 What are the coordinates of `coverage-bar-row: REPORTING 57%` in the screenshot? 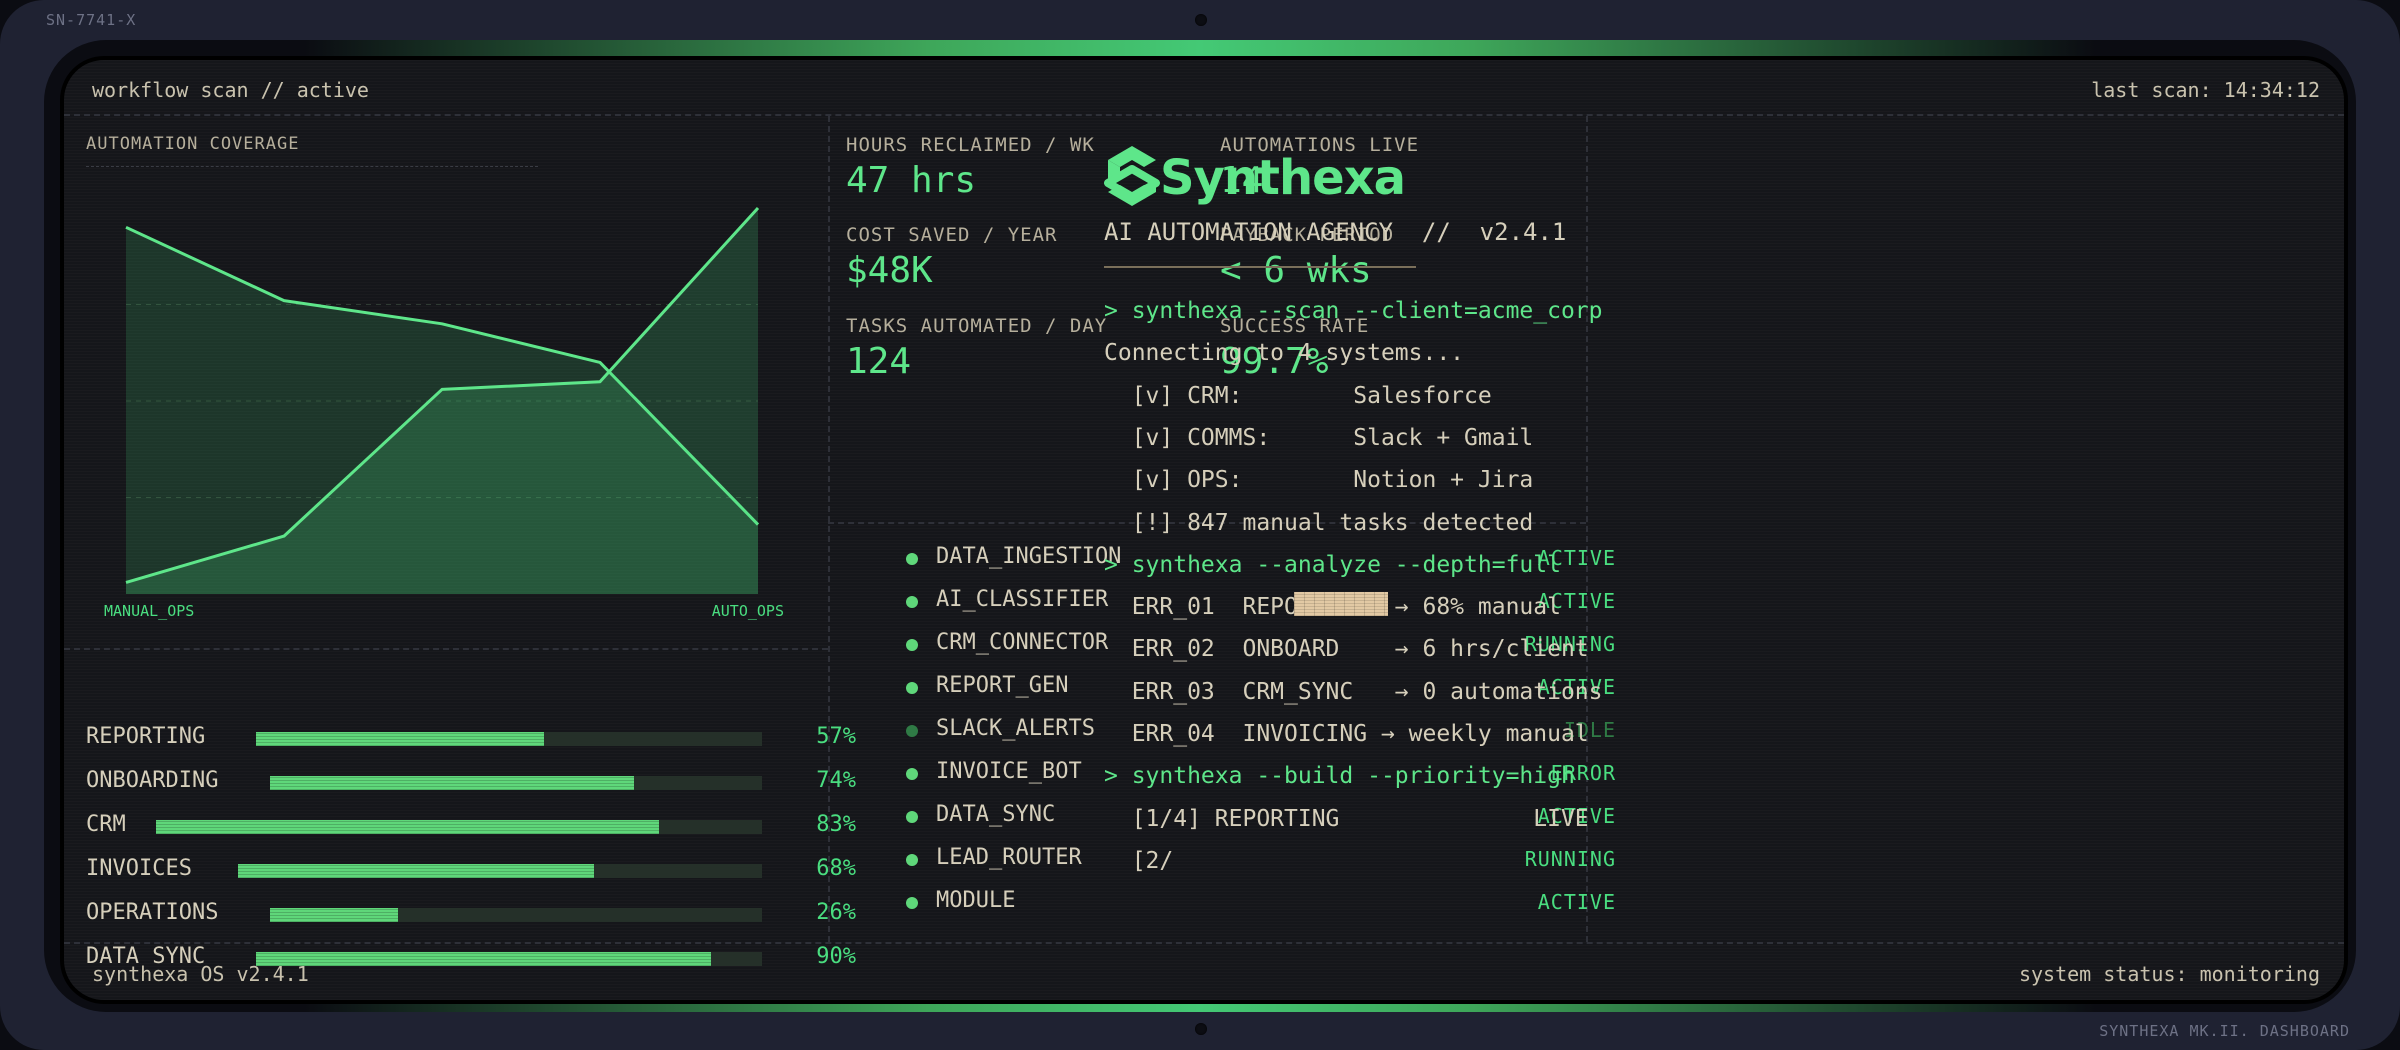 It's located at (471, 739).